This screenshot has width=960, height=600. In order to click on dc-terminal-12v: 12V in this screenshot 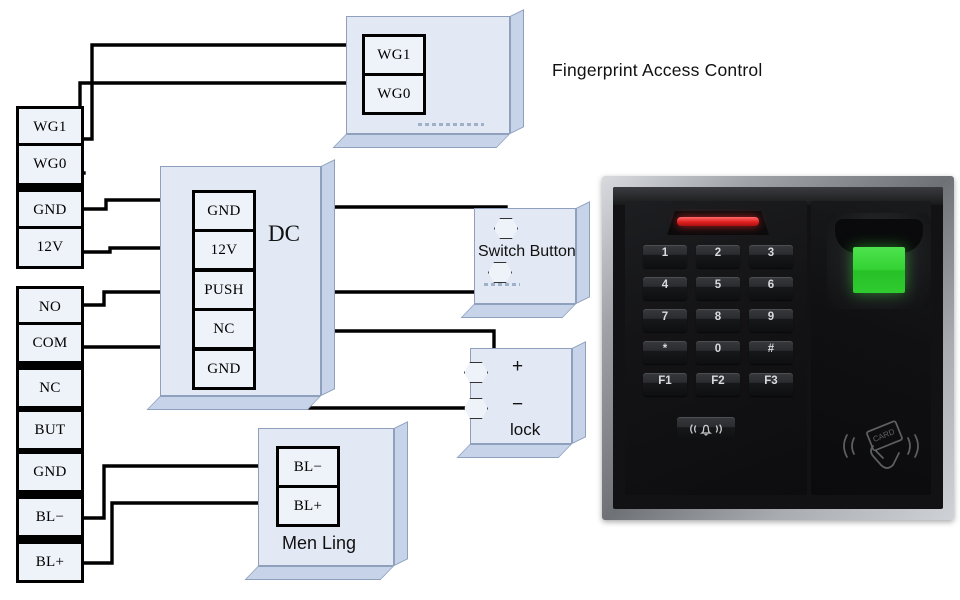, I will do `click(224, 250)`.